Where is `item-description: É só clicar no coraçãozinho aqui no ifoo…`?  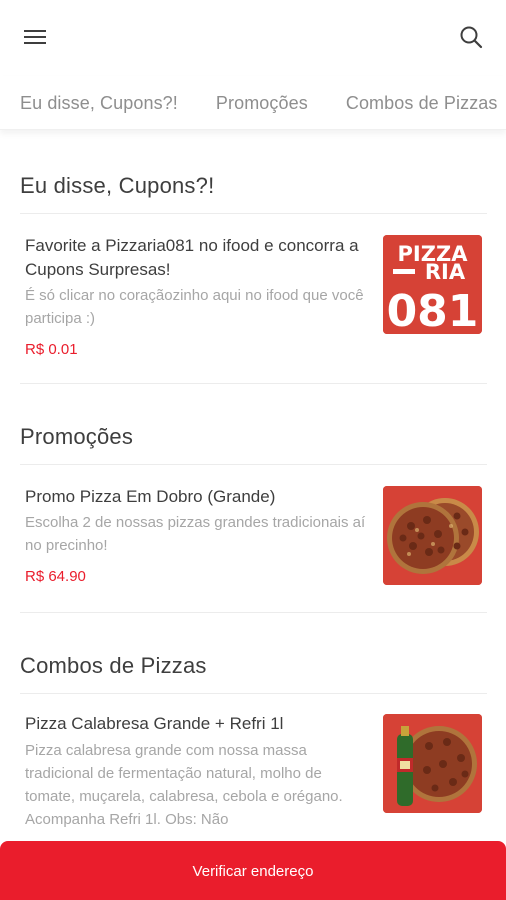 item-description: É só clicar no coraçãozinho aqui no ifoo… is located at coordinates (194, 307).